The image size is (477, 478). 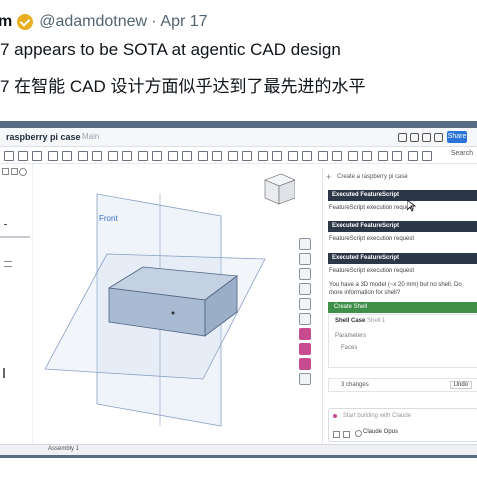 What do you see at coordinates (367, 156) in the screenshot?
I see `appearance-icon` at bounding box center [367, 156].